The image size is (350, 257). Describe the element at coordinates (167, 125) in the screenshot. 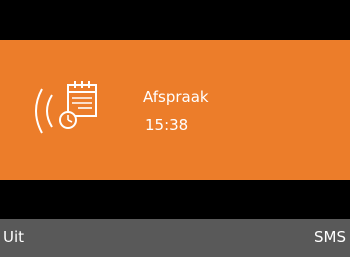

I see `alert-time: 15:38` at that location.